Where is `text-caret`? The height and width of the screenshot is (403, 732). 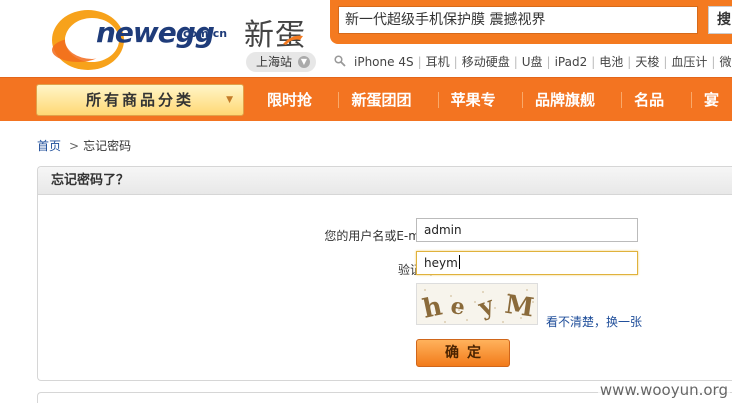 text-caret is located at coordinates (459, 262).